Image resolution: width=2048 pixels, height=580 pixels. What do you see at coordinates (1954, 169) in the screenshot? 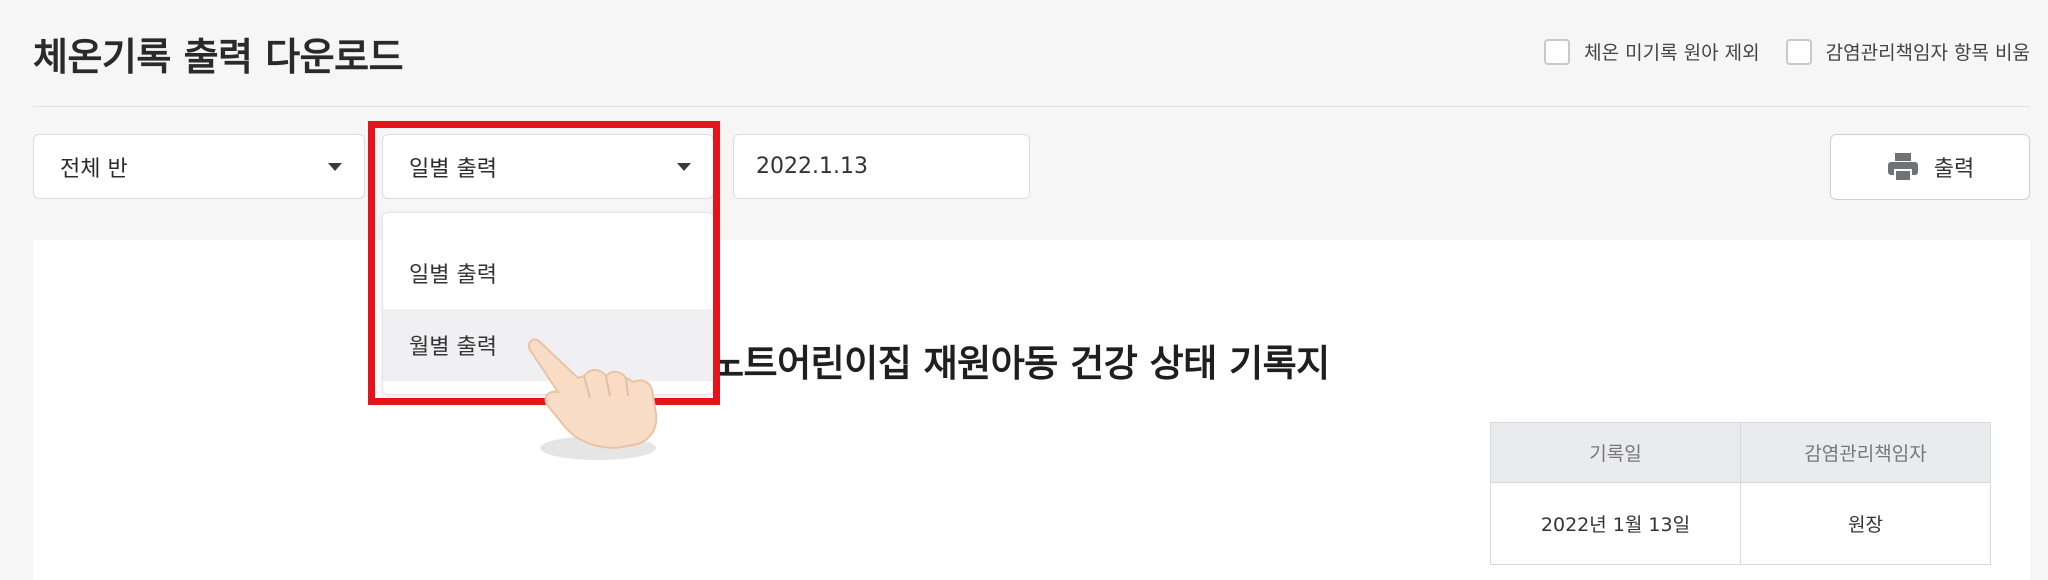
I see `print-button-label: 출력` at bounding box center [1954, 169].